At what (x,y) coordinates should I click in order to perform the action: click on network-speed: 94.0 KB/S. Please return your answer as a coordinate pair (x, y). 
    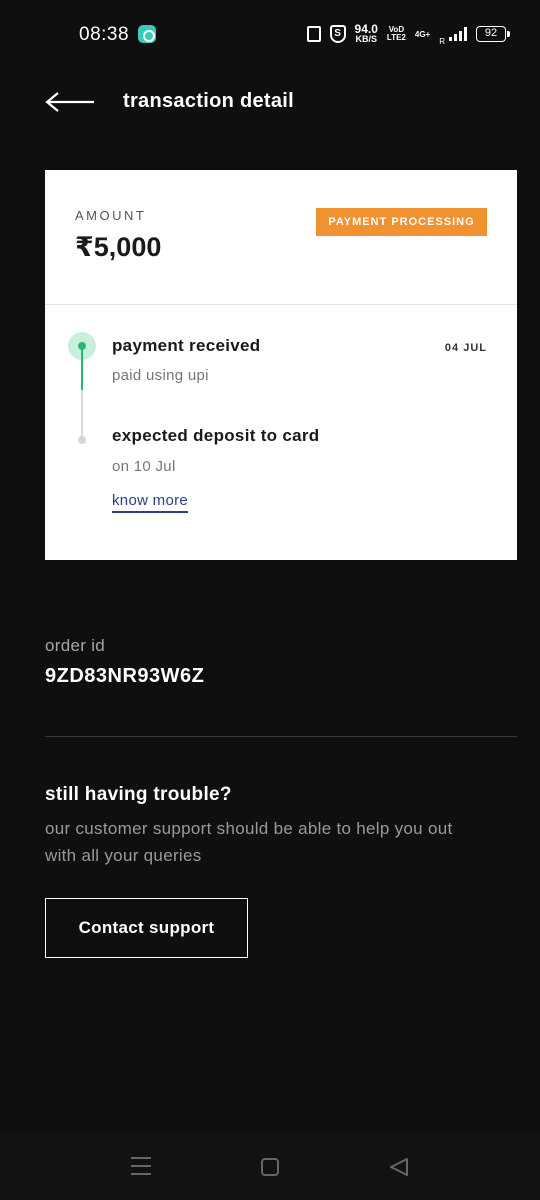
    Looking at the image, I should click on (366, 33).